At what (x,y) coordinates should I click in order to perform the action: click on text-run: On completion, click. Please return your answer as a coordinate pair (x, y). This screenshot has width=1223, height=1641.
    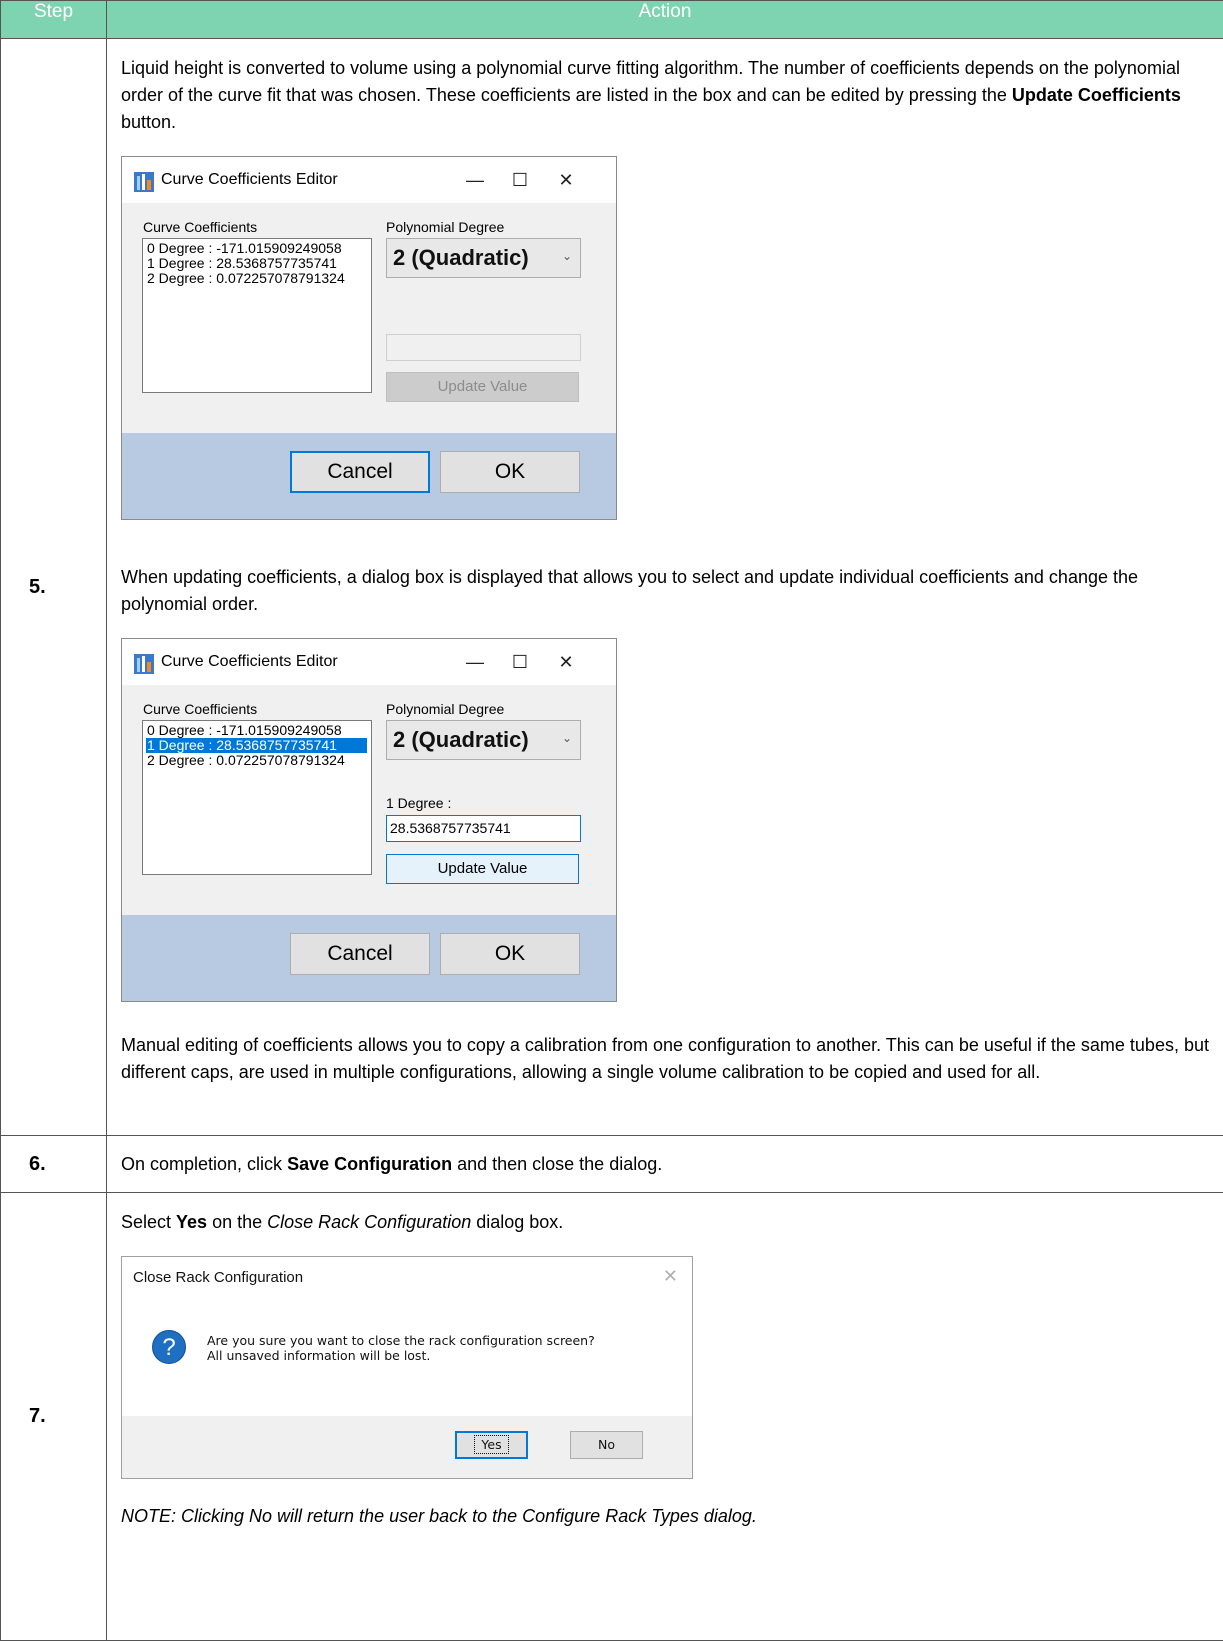
    Looking at the image, I should click on (204, 1164).